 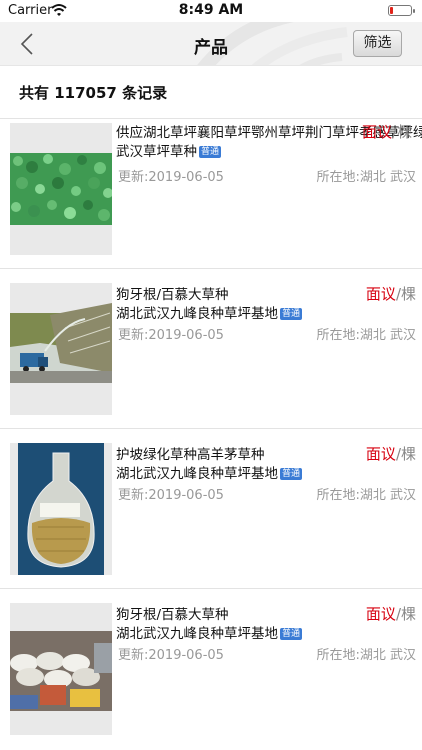 I want to click on grass-photo, so click(x=61, y=189).